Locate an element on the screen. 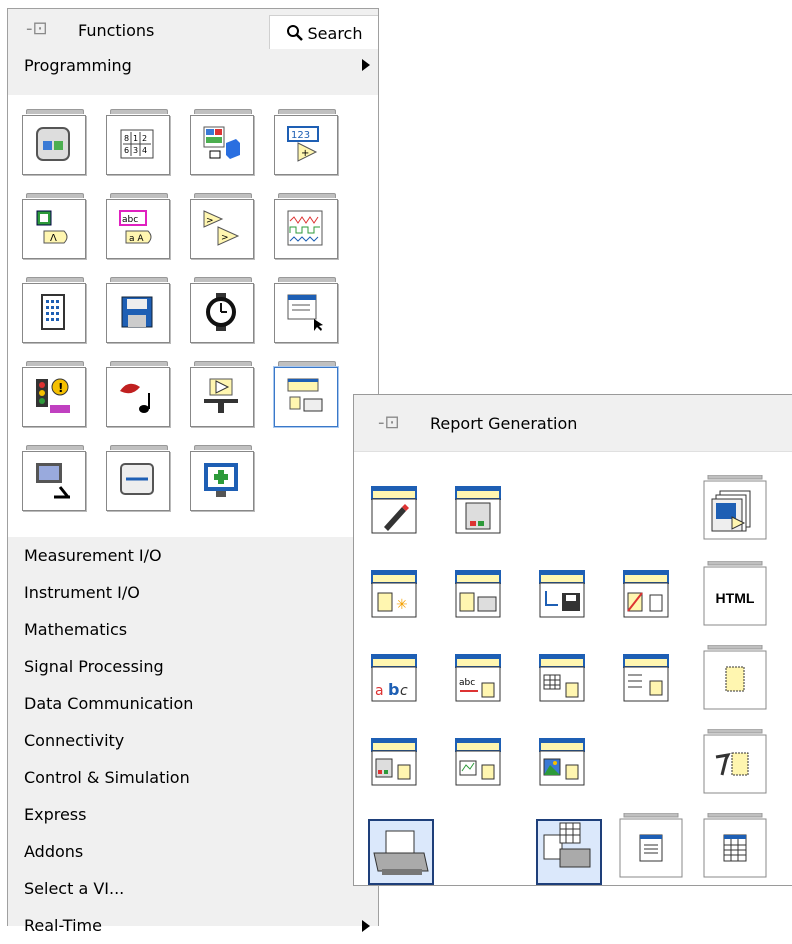  svg-text: 2 is located at coordinates (144, 138).